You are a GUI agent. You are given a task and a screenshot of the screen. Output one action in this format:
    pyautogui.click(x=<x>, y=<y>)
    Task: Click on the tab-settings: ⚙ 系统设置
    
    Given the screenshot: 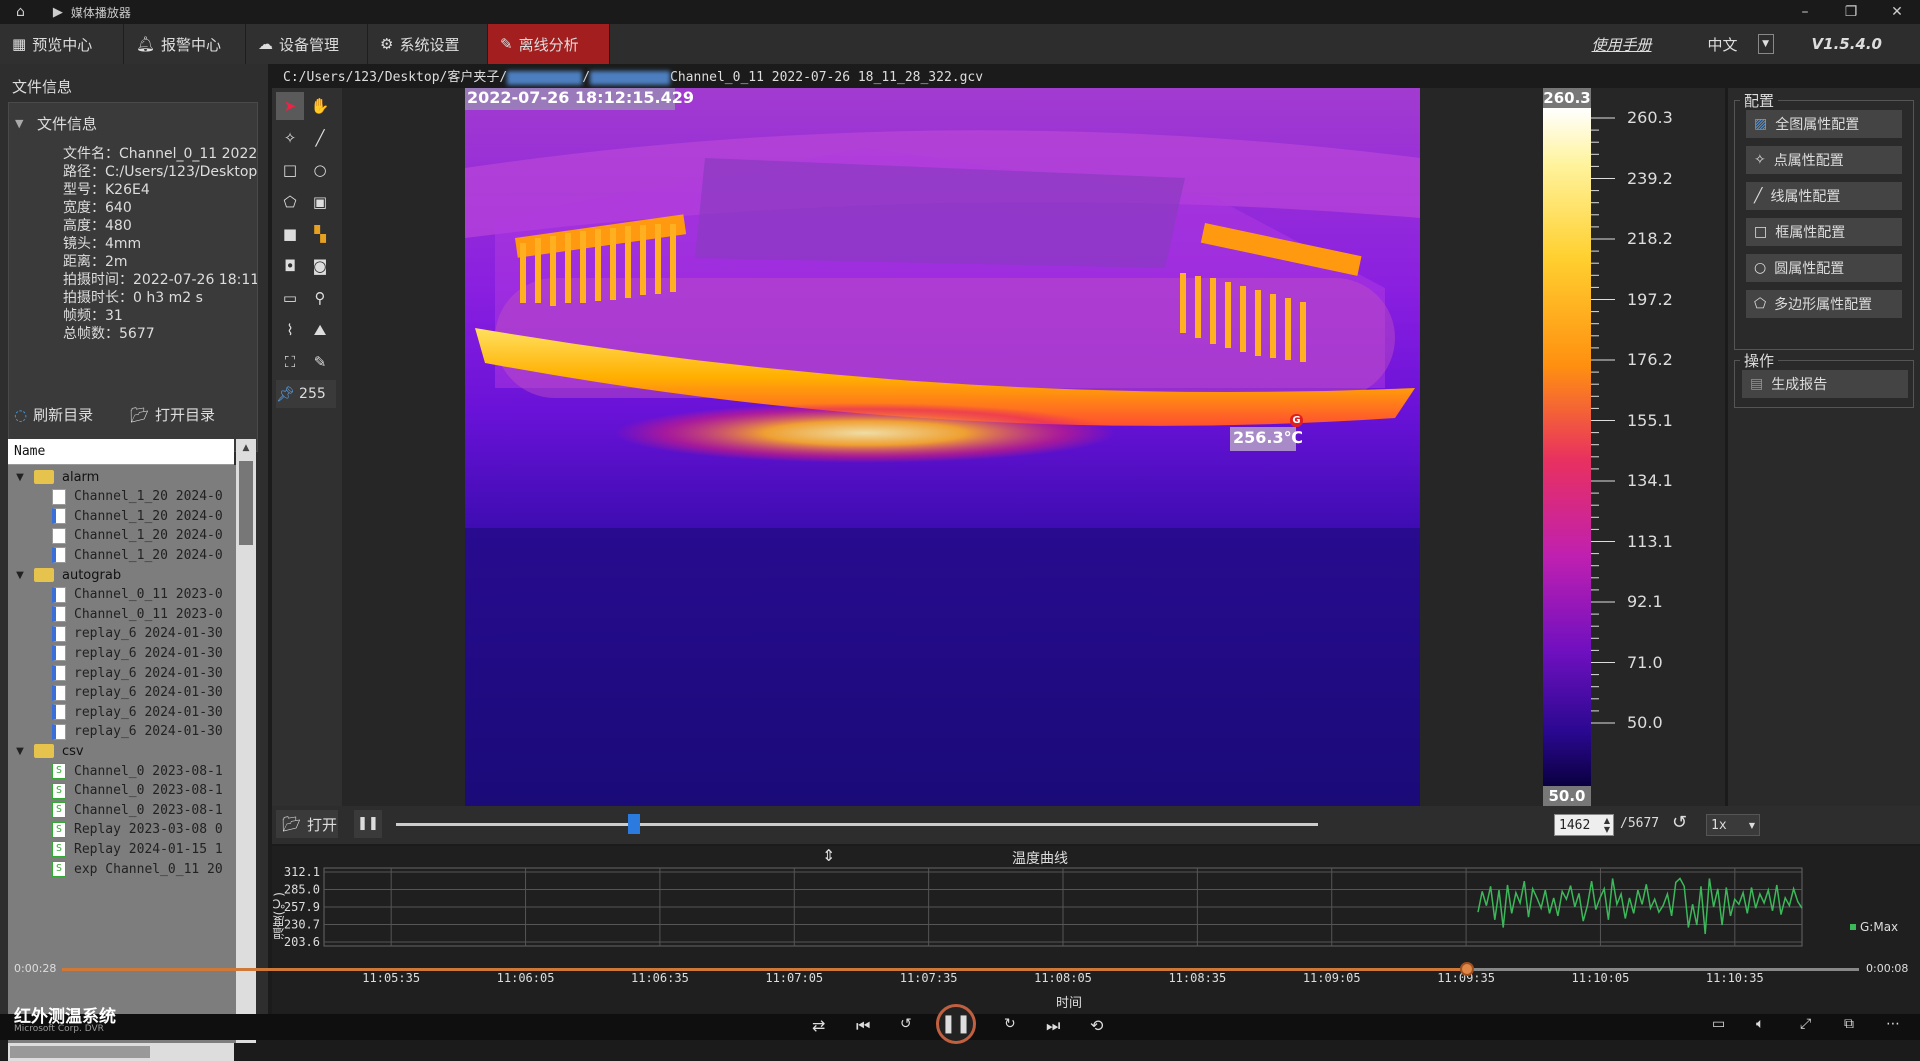 What is the action you would take?
    pyautogui.click(x=428, y=44)
    